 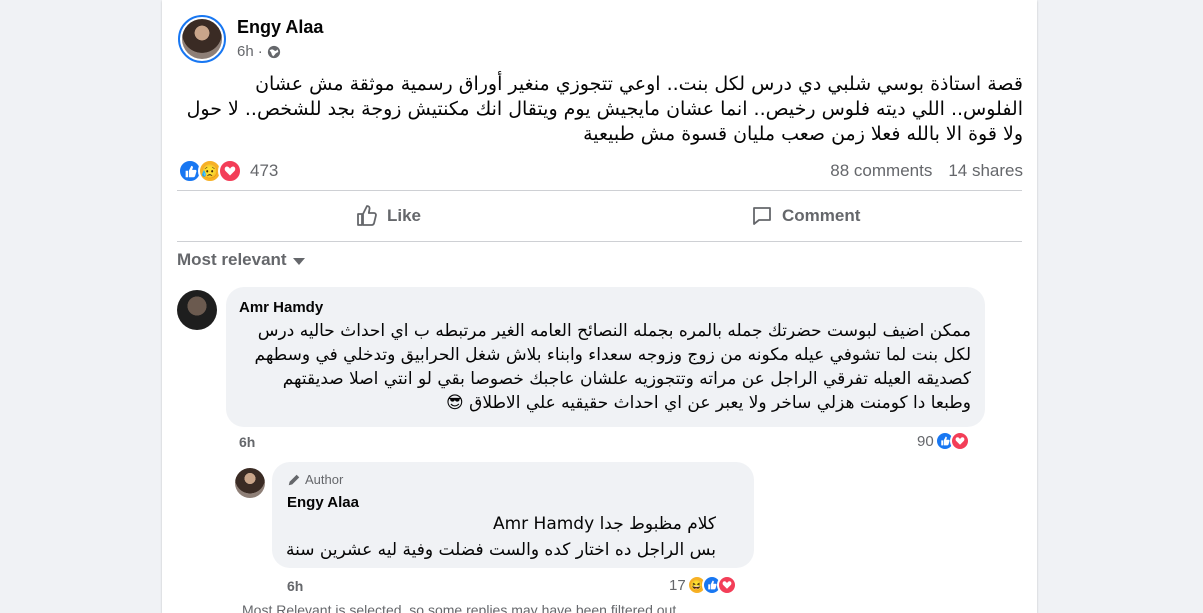 I want to click on comment-label: Comment, so click(x=821, y=215).